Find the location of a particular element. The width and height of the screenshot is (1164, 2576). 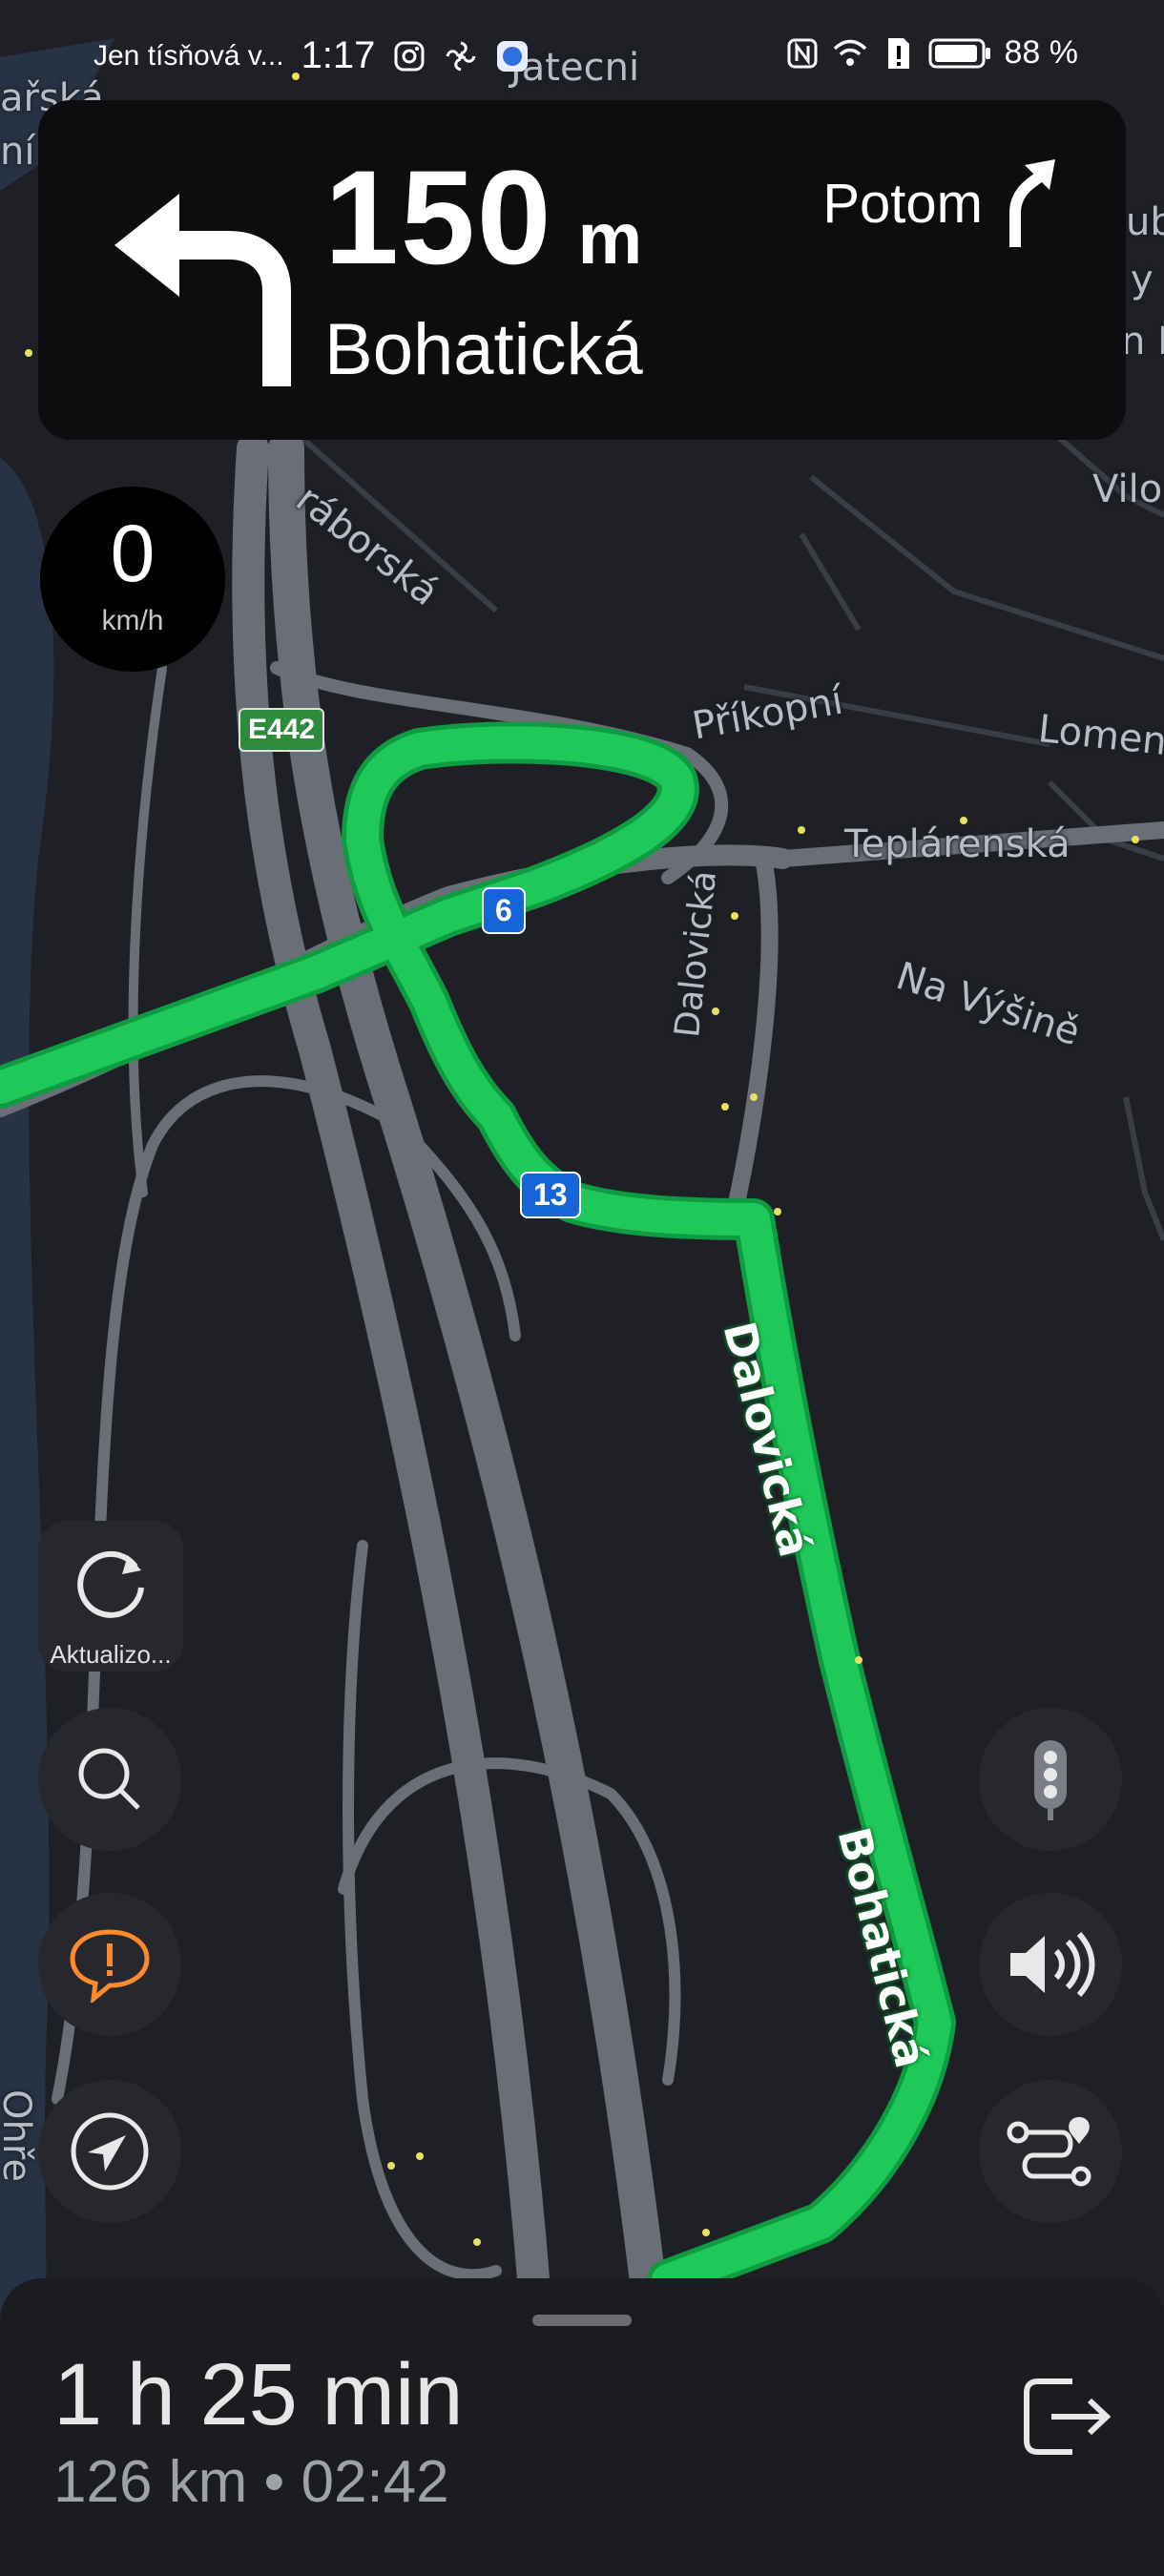

distance-to-turn: 150 m is located at coordinates (483, 217).